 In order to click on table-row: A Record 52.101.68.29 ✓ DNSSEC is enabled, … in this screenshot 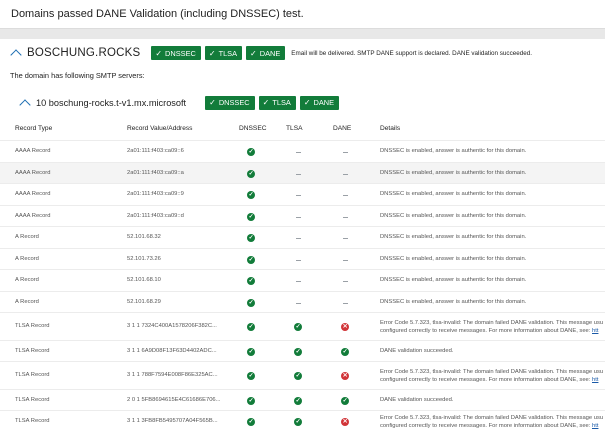, I will do `click(302, 302)`.